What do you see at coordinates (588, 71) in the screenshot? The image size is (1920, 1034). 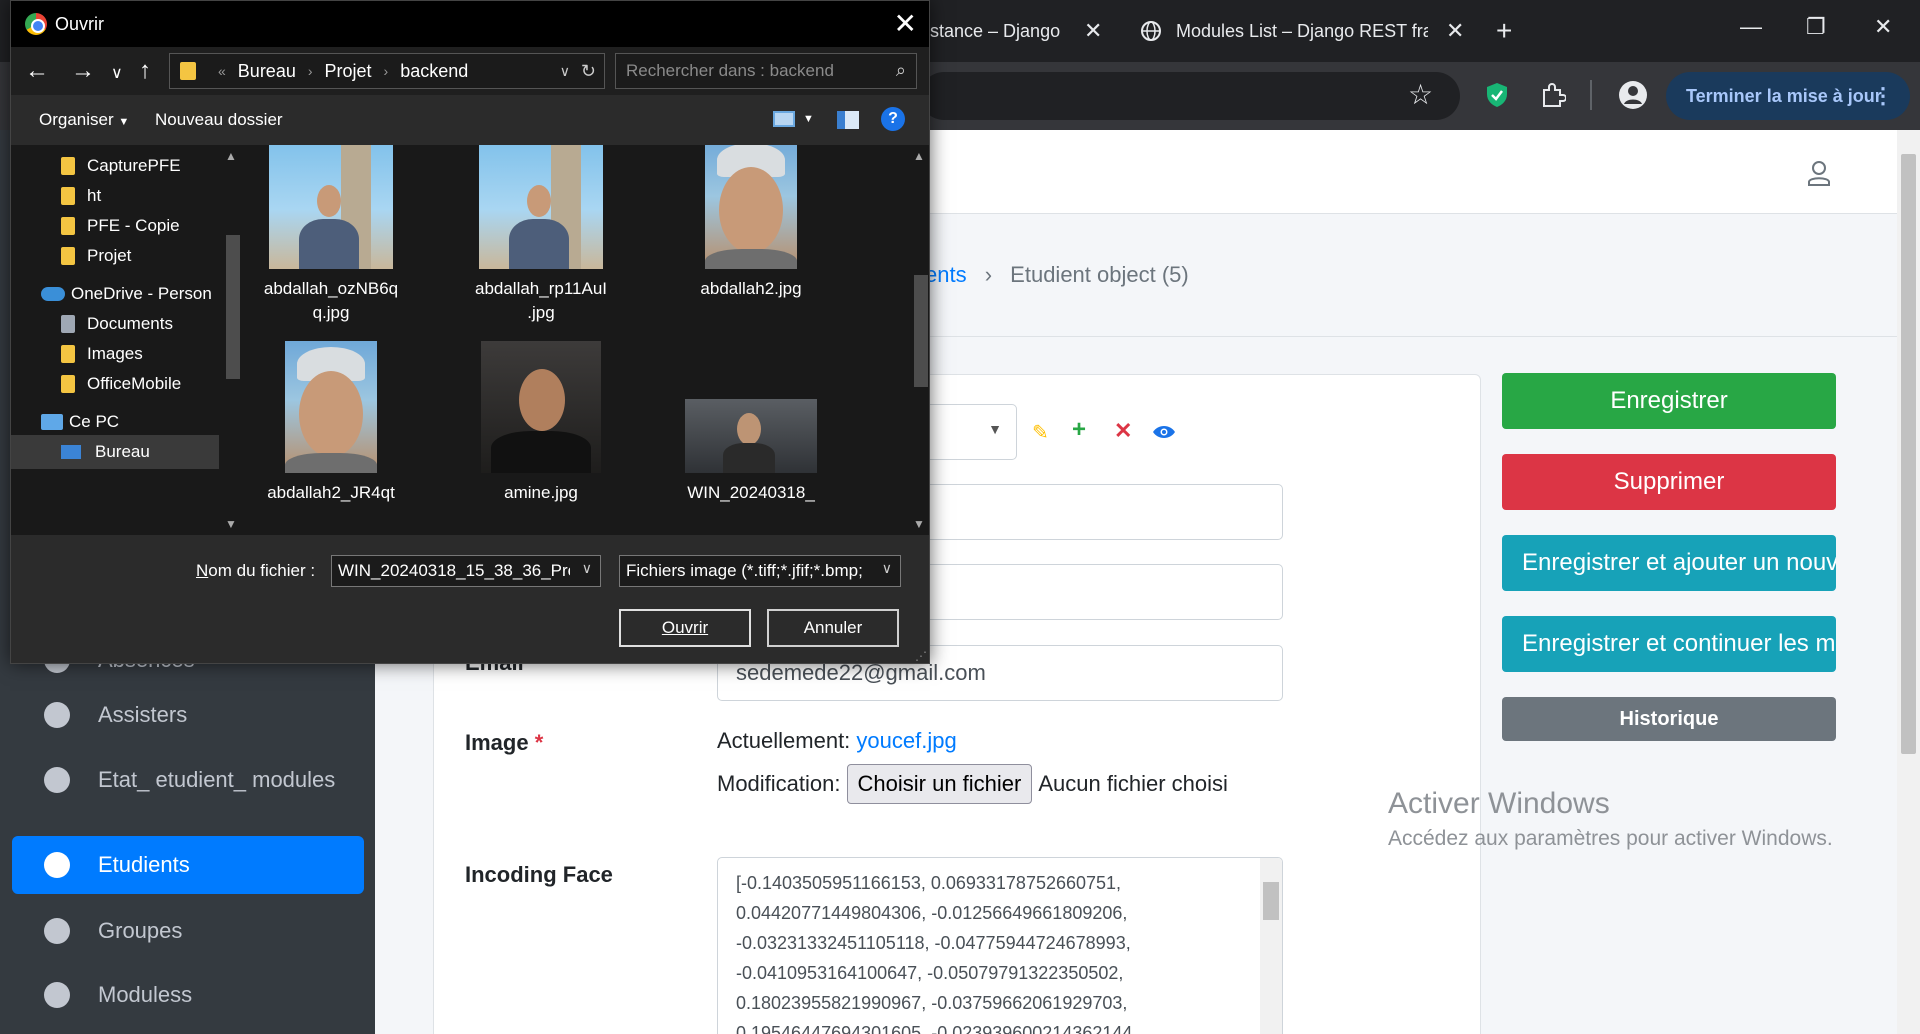 I see `refresh-icon: ↻` at bounding box center [588, 71].